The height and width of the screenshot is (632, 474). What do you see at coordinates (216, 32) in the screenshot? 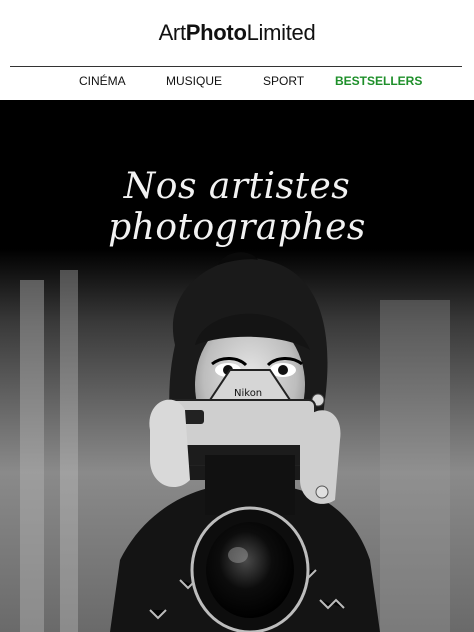
I see `logo-part-photo: Photo` at bounding box center [216, 32].